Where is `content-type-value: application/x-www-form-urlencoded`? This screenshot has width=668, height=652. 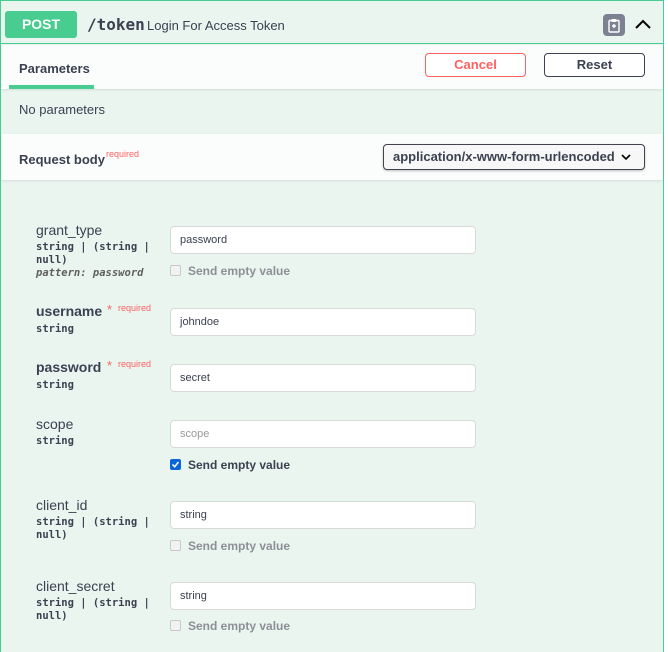
content-type-value: application/x-www-form-urlencoded is located at coordinates (504, 156).